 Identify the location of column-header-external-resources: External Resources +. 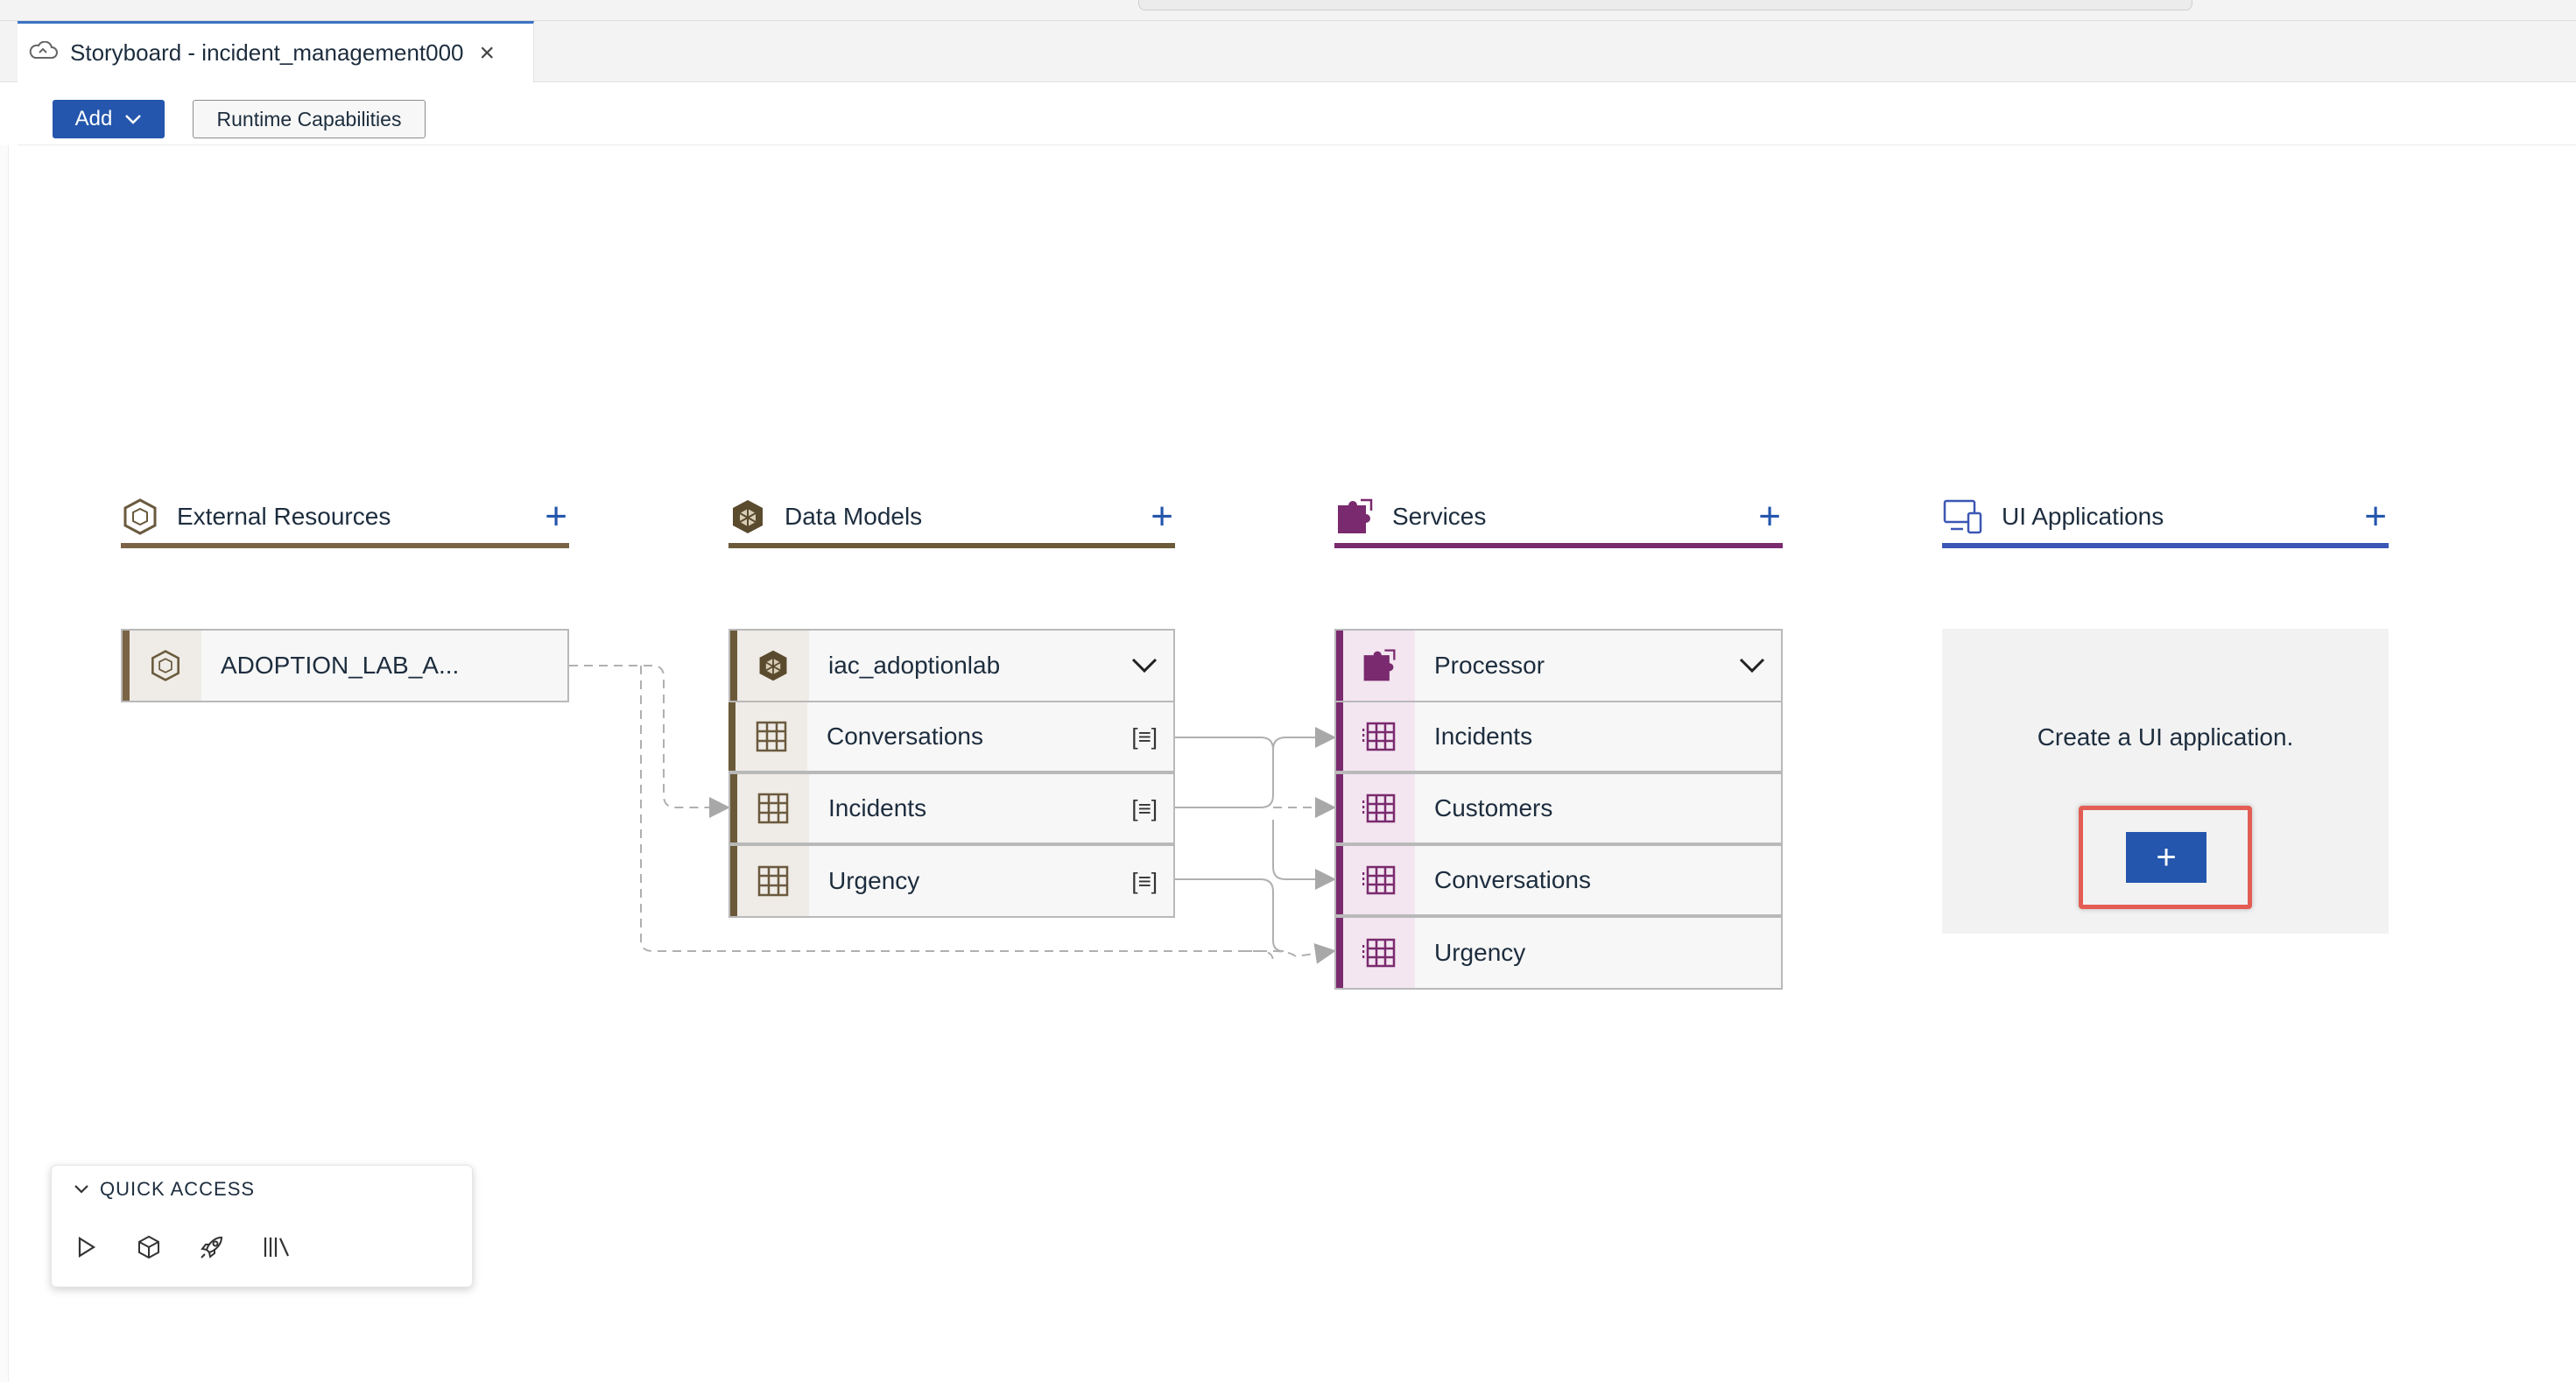
(345, 516).